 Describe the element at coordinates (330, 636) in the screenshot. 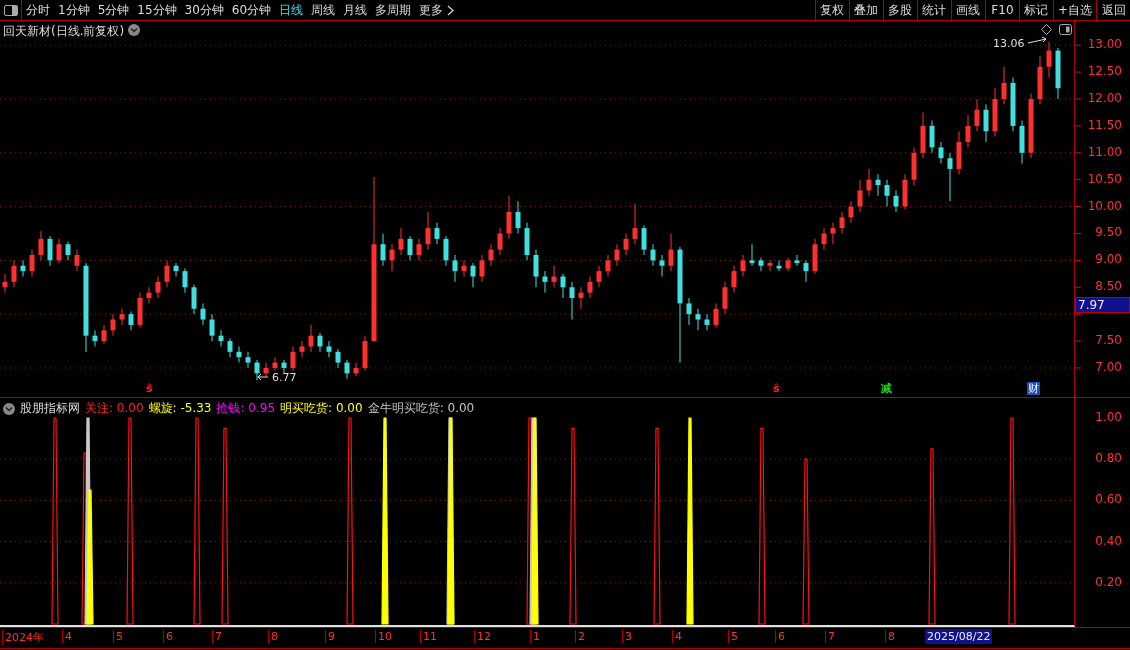

I see `date-label: 9` at that location.